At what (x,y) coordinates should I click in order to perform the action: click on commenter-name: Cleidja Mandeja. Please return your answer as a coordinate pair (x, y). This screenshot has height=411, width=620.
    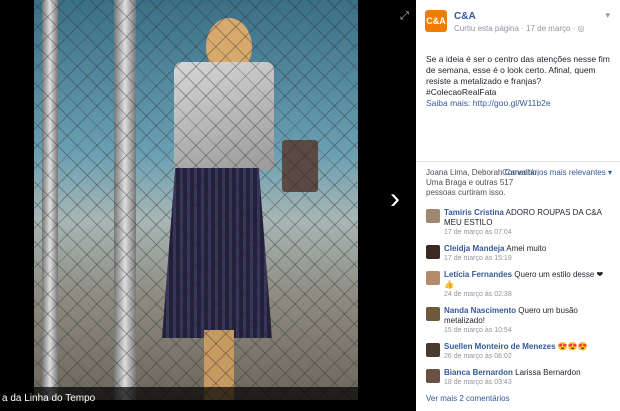
    Looking at the image, I should click on (474, 248).